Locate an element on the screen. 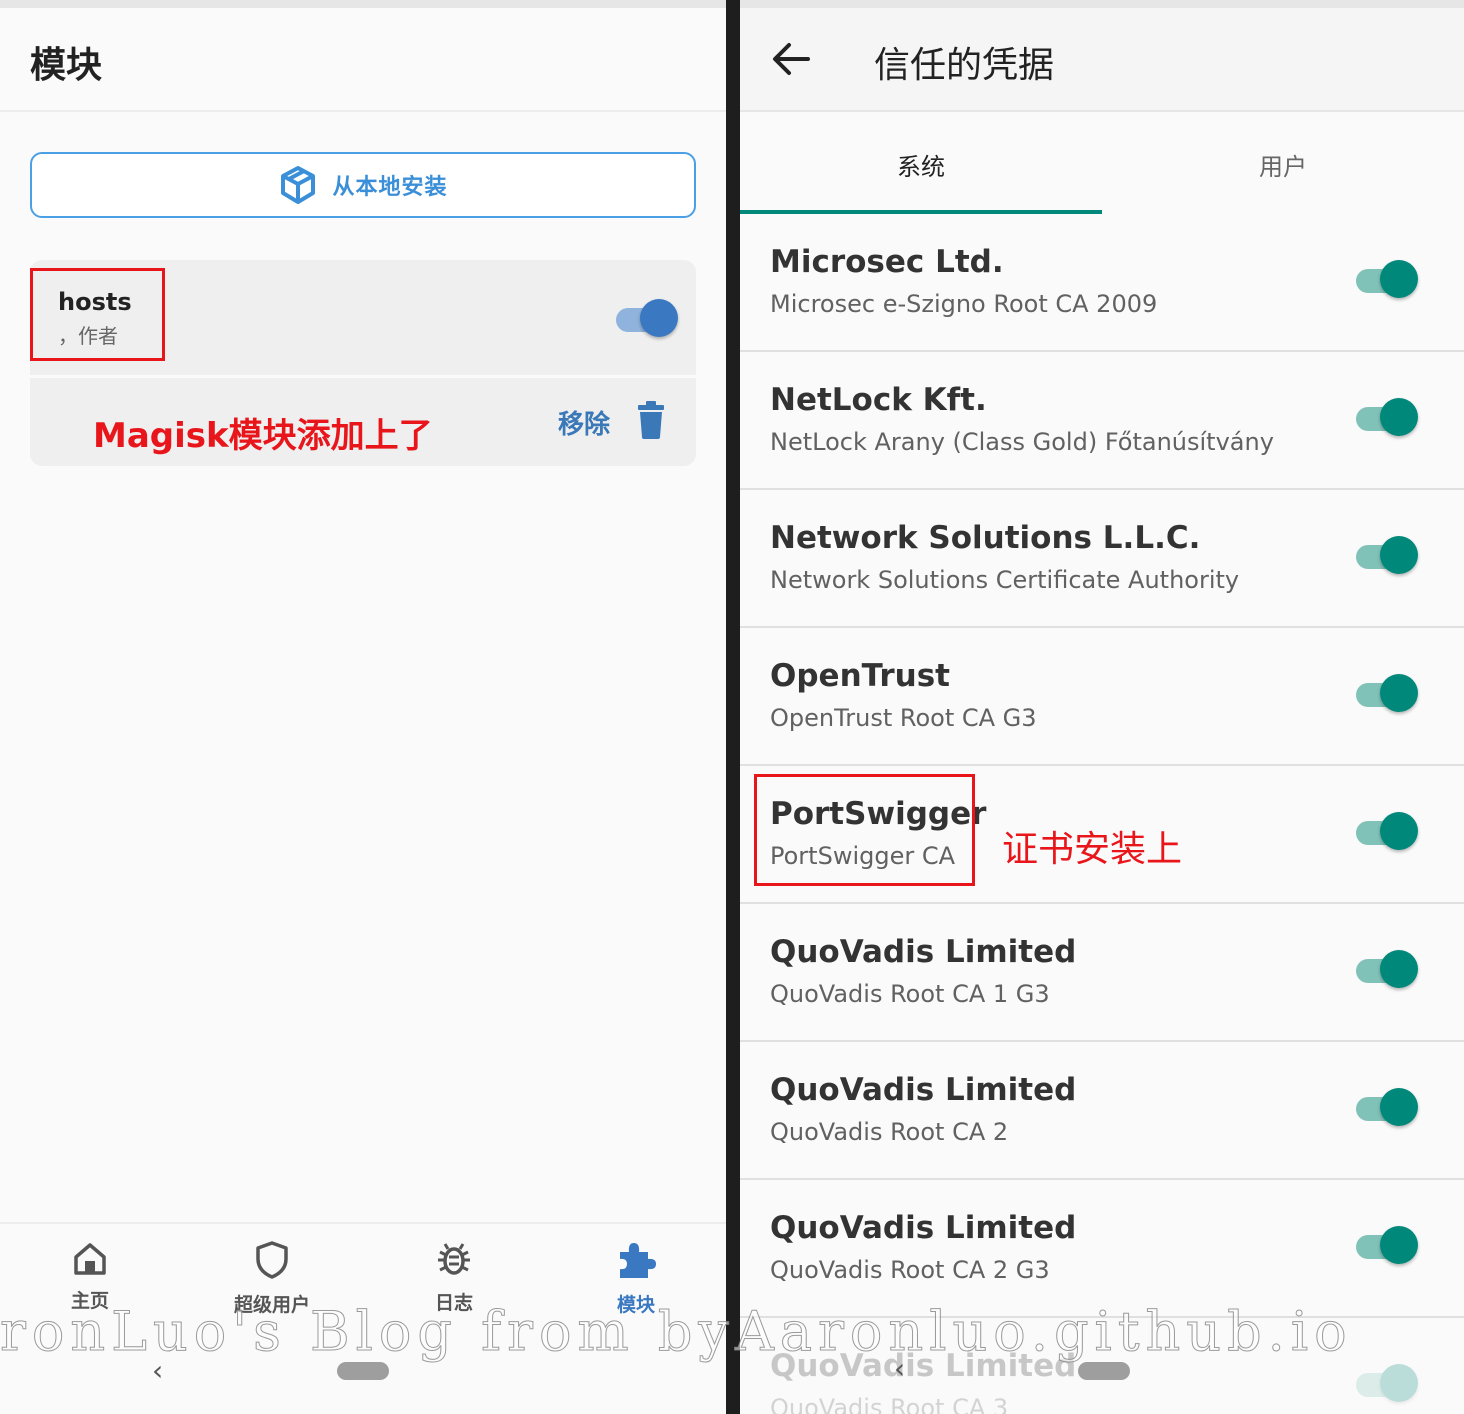 This screenshot has height=1414, width=1464. panel-separator is located at coordinates (733, 707).